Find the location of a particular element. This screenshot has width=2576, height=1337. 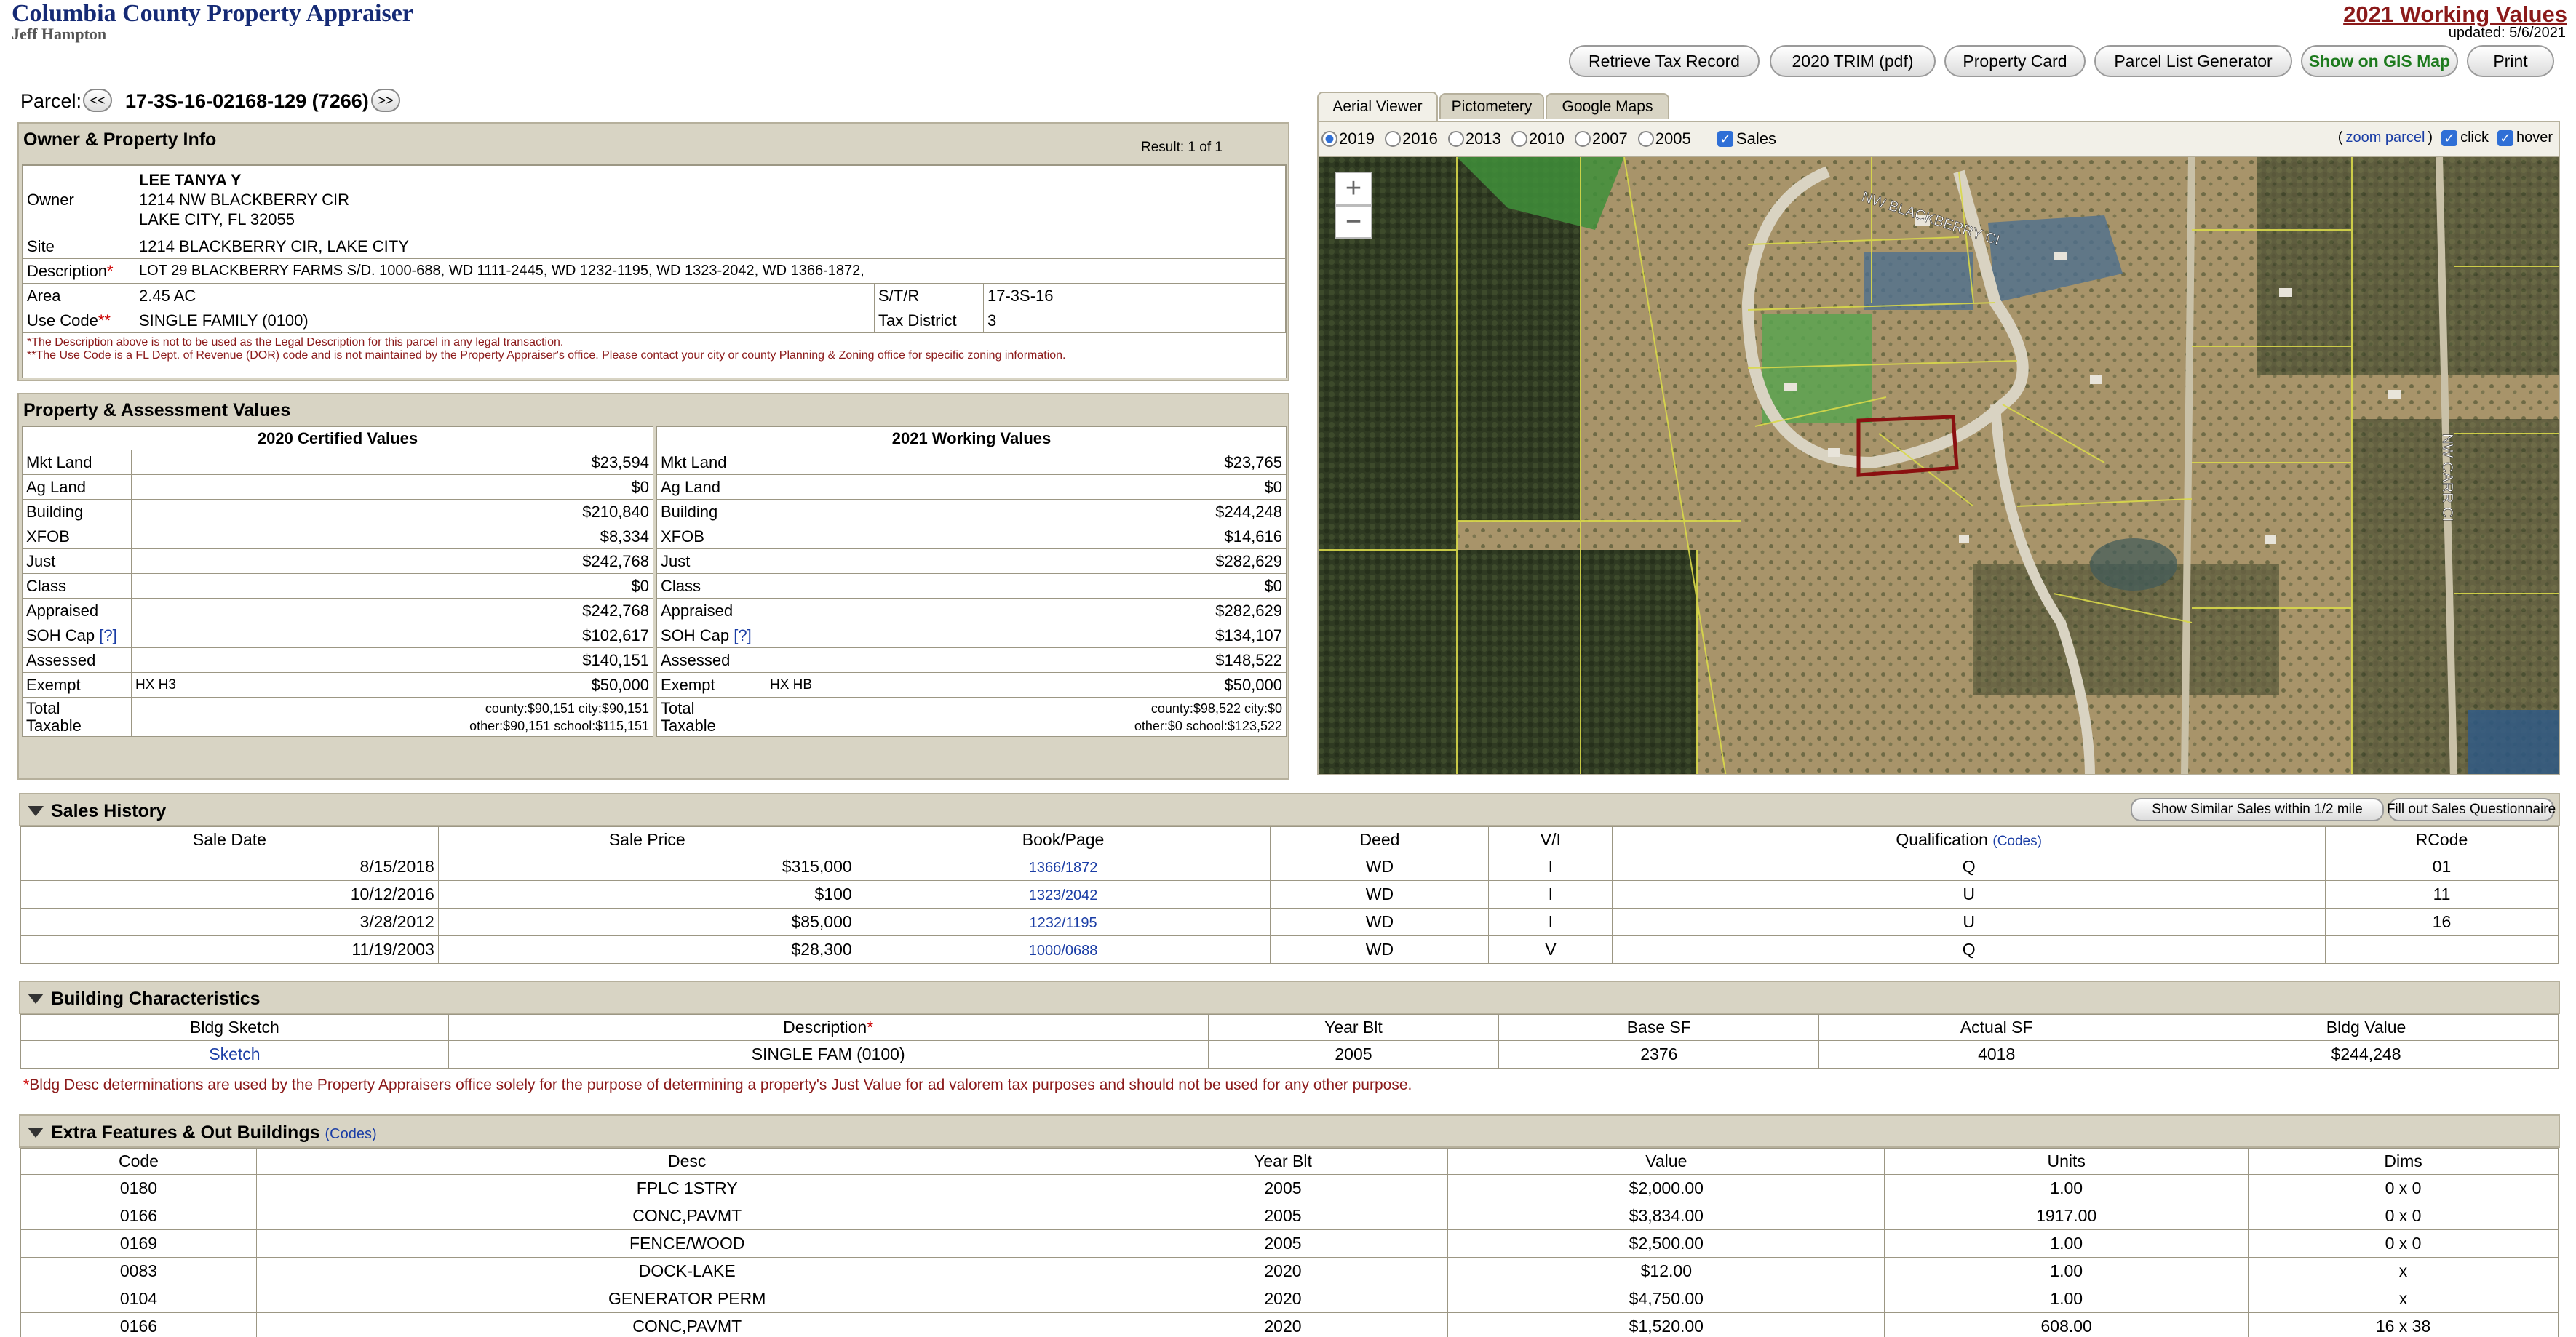

parcel-list-generator-button: Parcel List Generator is located at coordinates (2193, 61).